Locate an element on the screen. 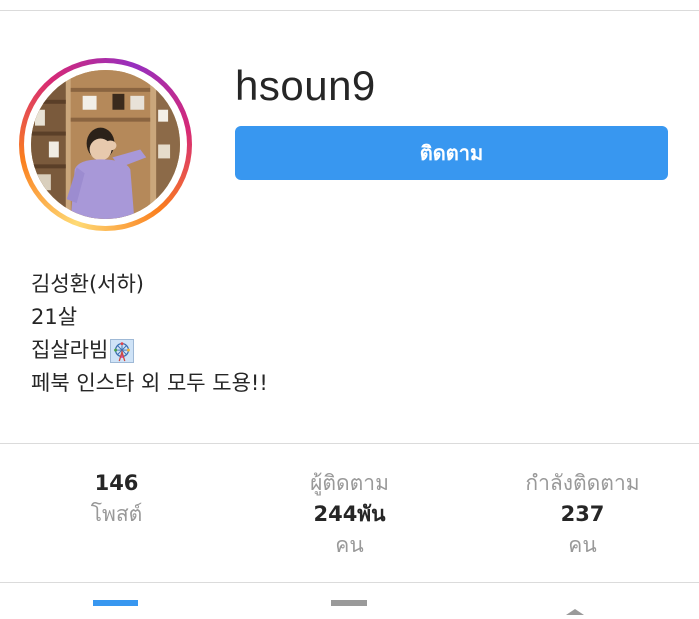 The height and width of the screenshot is (619, 699). tagged-icon is located at coordinates (575, 607).